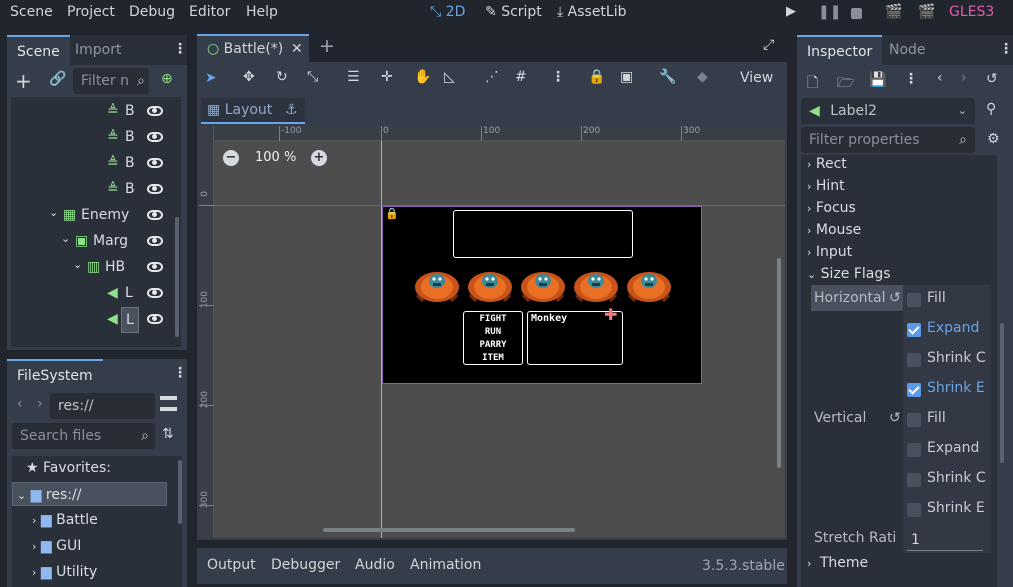 The width and height of the screenshot is (1013, 587). I want to click on menu-scene: Scene, so click(31, 12).